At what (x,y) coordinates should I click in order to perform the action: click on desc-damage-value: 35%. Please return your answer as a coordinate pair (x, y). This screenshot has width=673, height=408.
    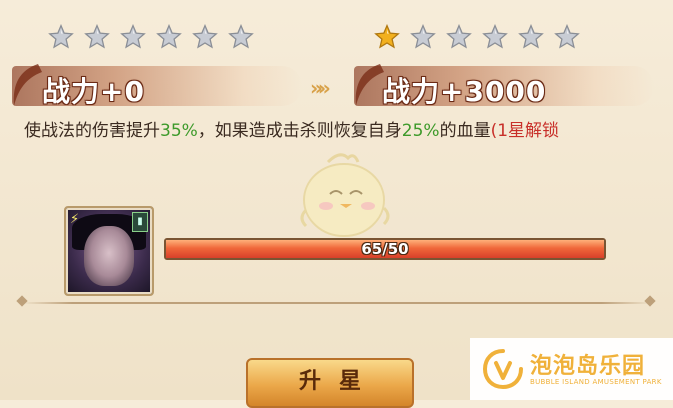
    Looking at the image, I should click on (179, 131).